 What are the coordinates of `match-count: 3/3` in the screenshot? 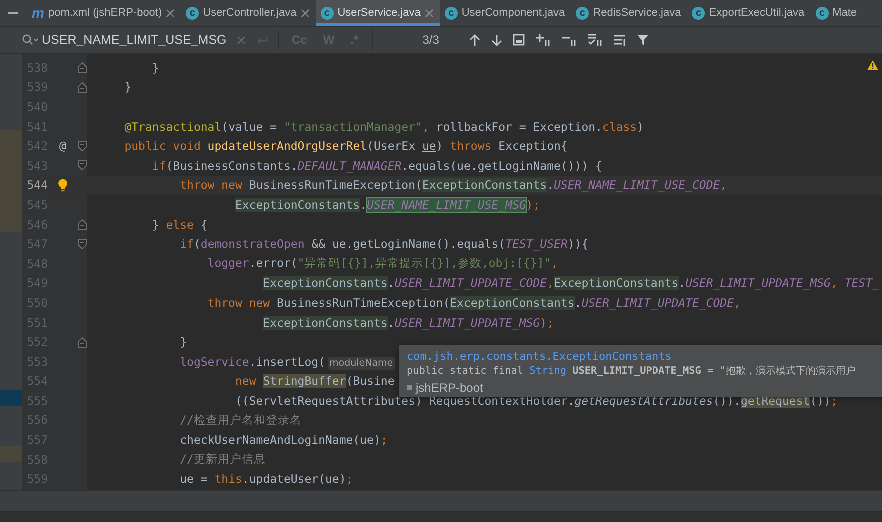 It's located at (431, 40).